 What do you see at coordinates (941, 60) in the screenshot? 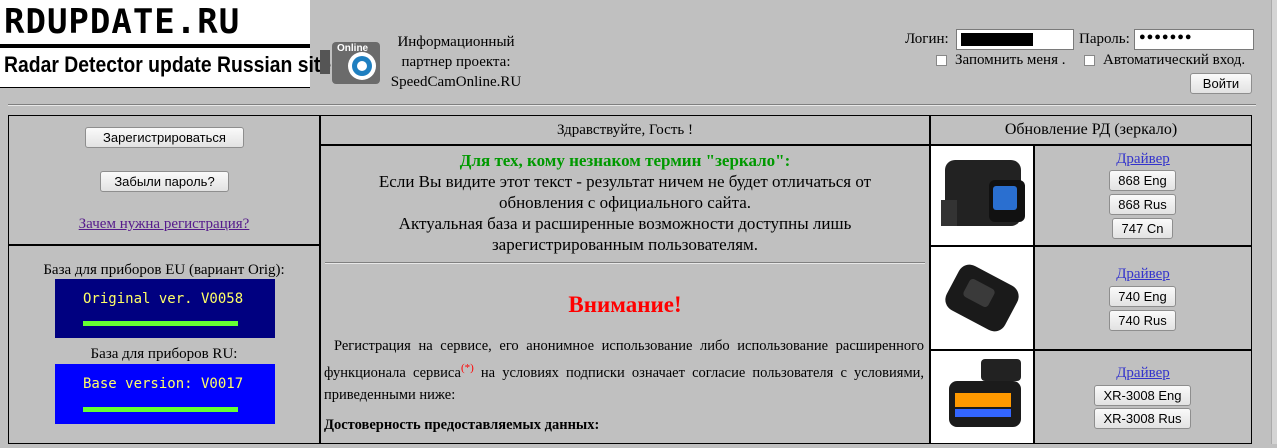
I see `remember-me-checkbox` at bounding box center [941, 60].